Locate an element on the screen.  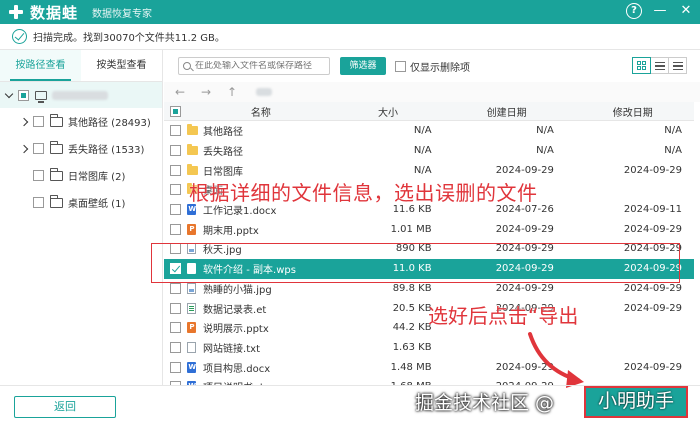
file-name: 数据记录表.et is located at coordinates (235, 310).